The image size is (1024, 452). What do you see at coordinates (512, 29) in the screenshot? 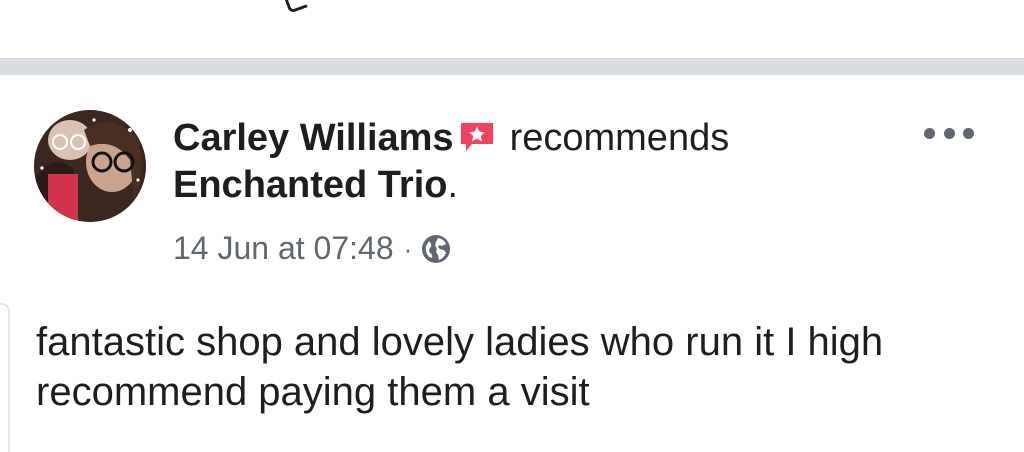
I see `previous-post-tail` at bounding box center [512, 29].